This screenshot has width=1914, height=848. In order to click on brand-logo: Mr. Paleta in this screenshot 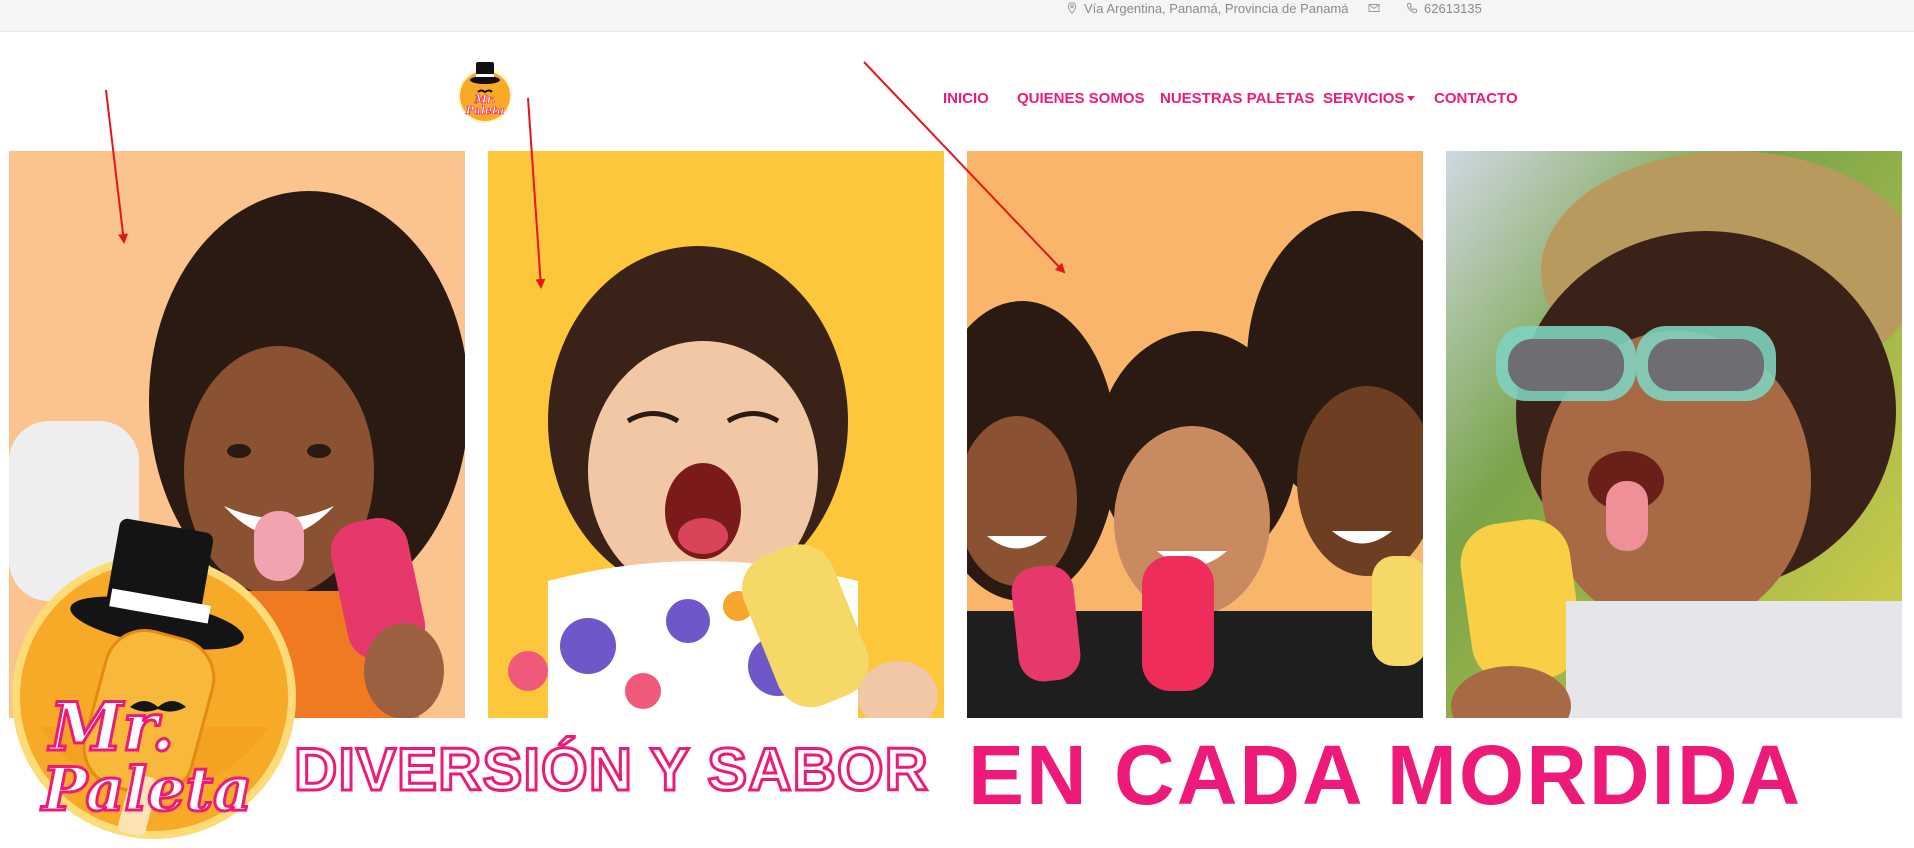, I will do `click(154, 678)`.